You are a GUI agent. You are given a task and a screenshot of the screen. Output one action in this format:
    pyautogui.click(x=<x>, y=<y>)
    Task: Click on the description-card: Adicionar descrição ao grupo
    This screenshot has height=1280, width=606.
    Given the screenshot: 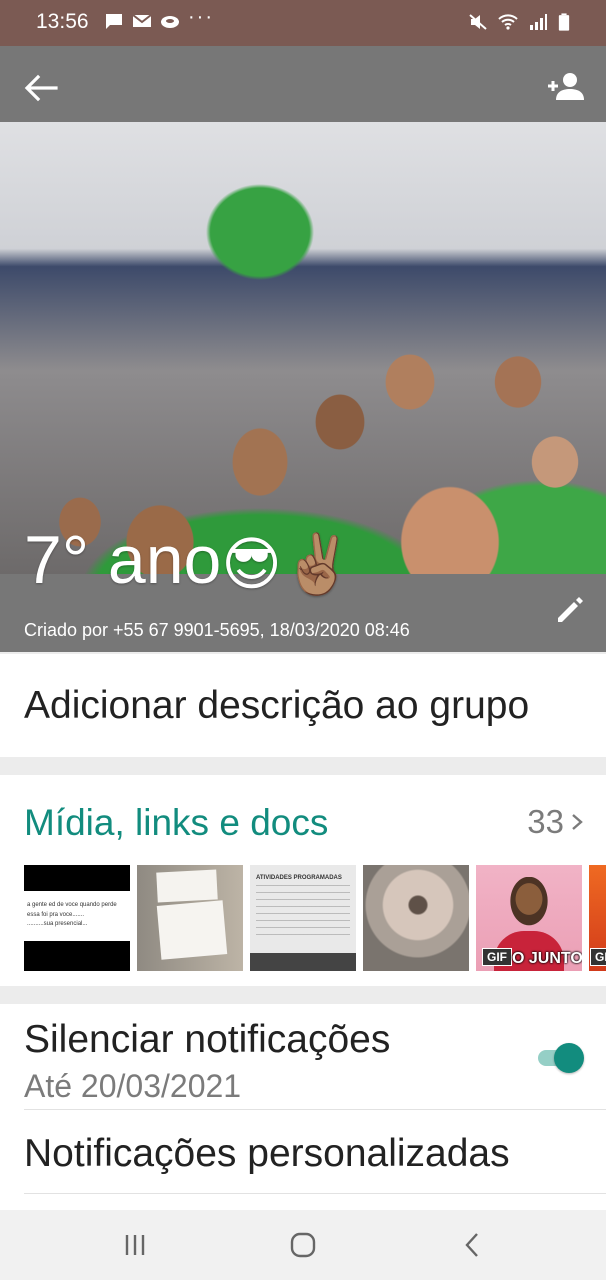 What is the action you would take?
    pyautogui.click(x=303, y=705)
    